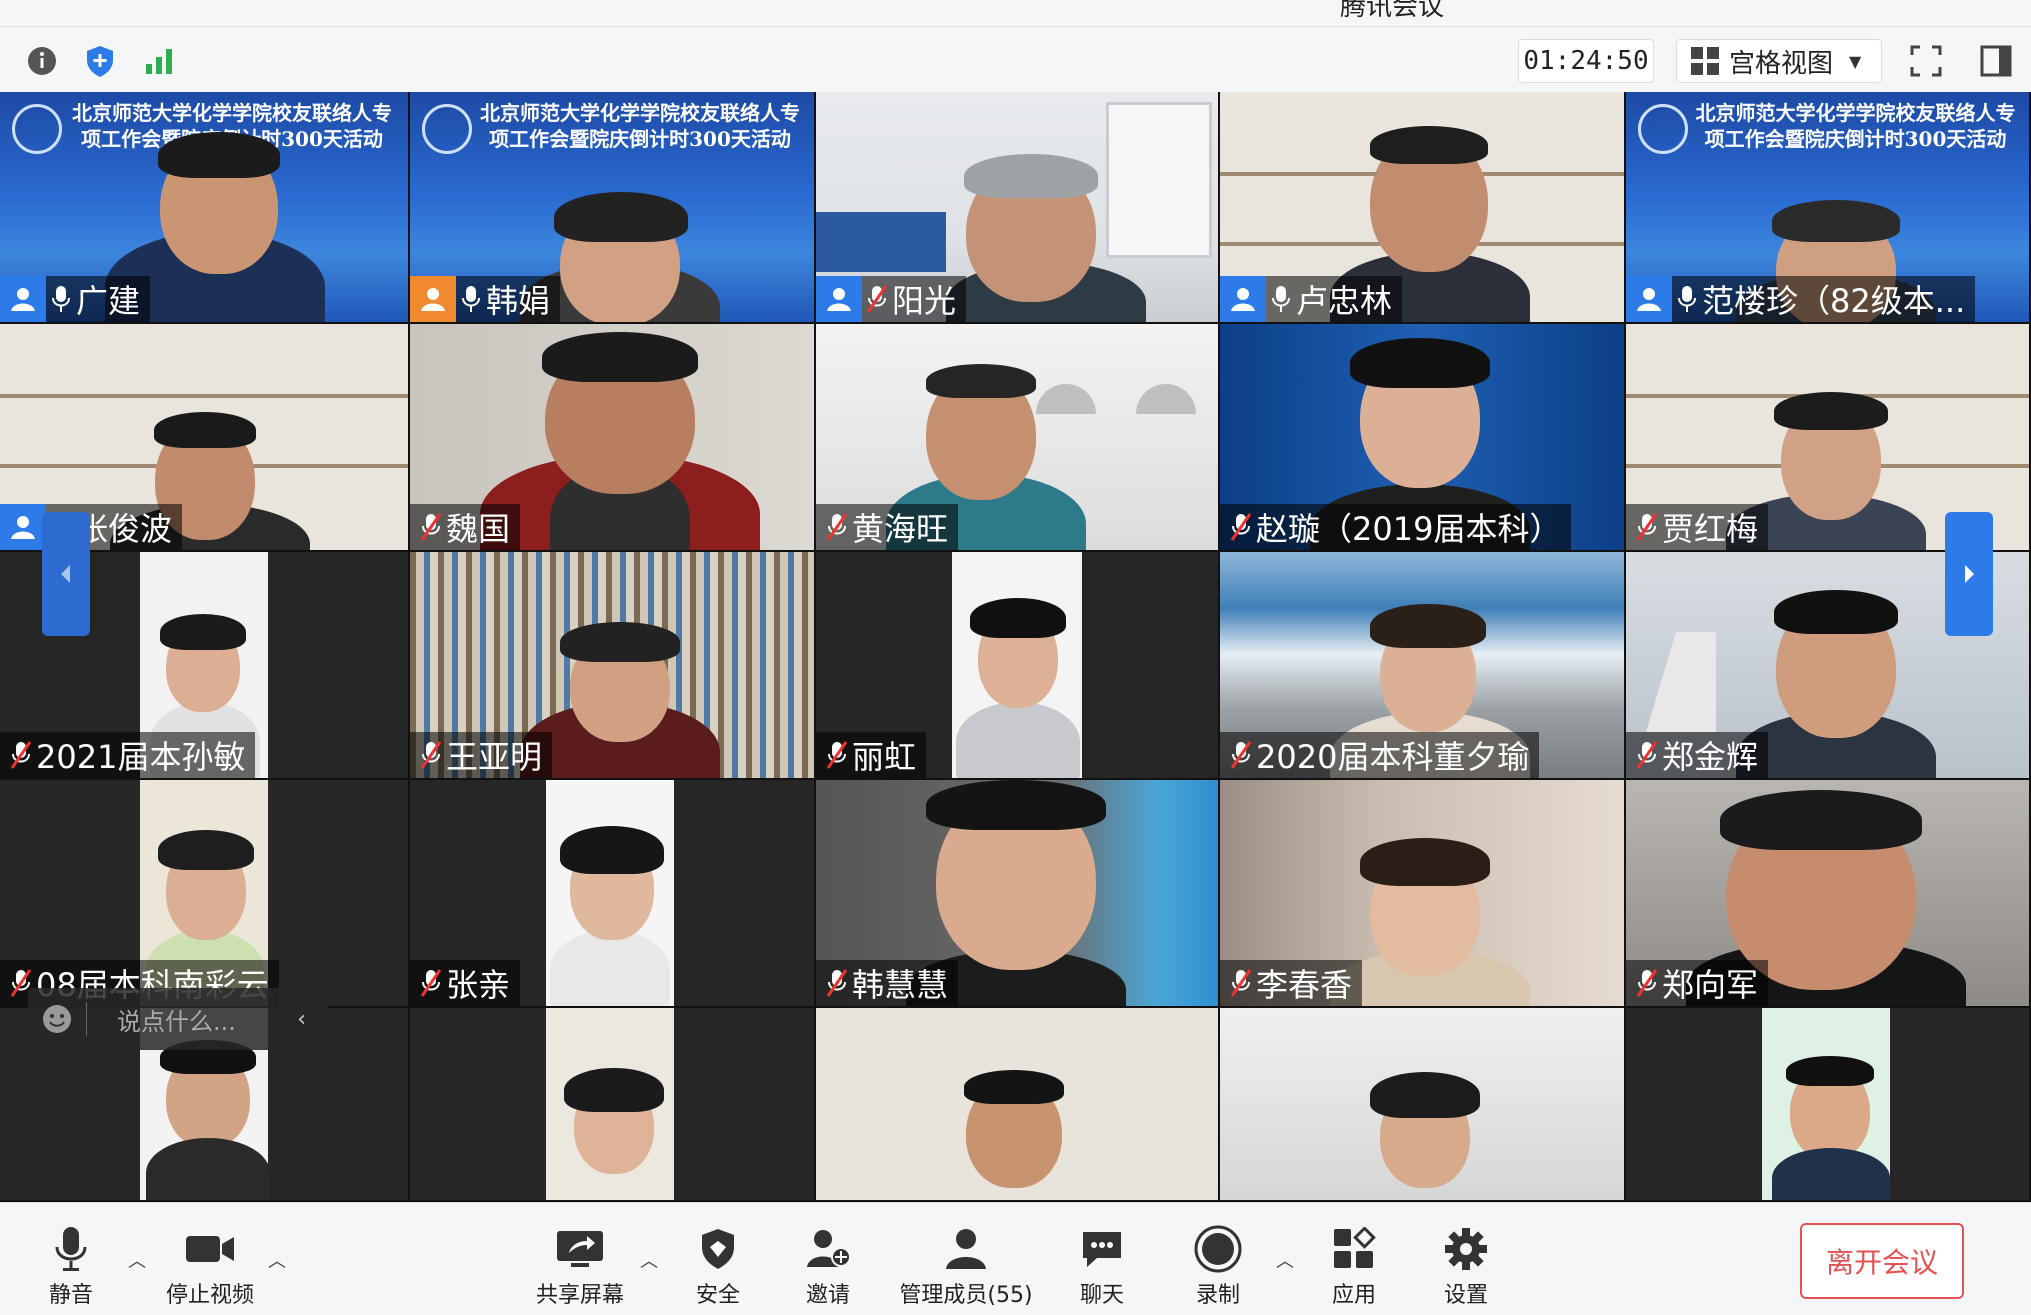 This screenshot has width=2031, height=1315. What do you see at coordinates (1311, 299) in the screenshot?
I see `participant-nametag: 卢忠林` at bounding box center [1311, 299].